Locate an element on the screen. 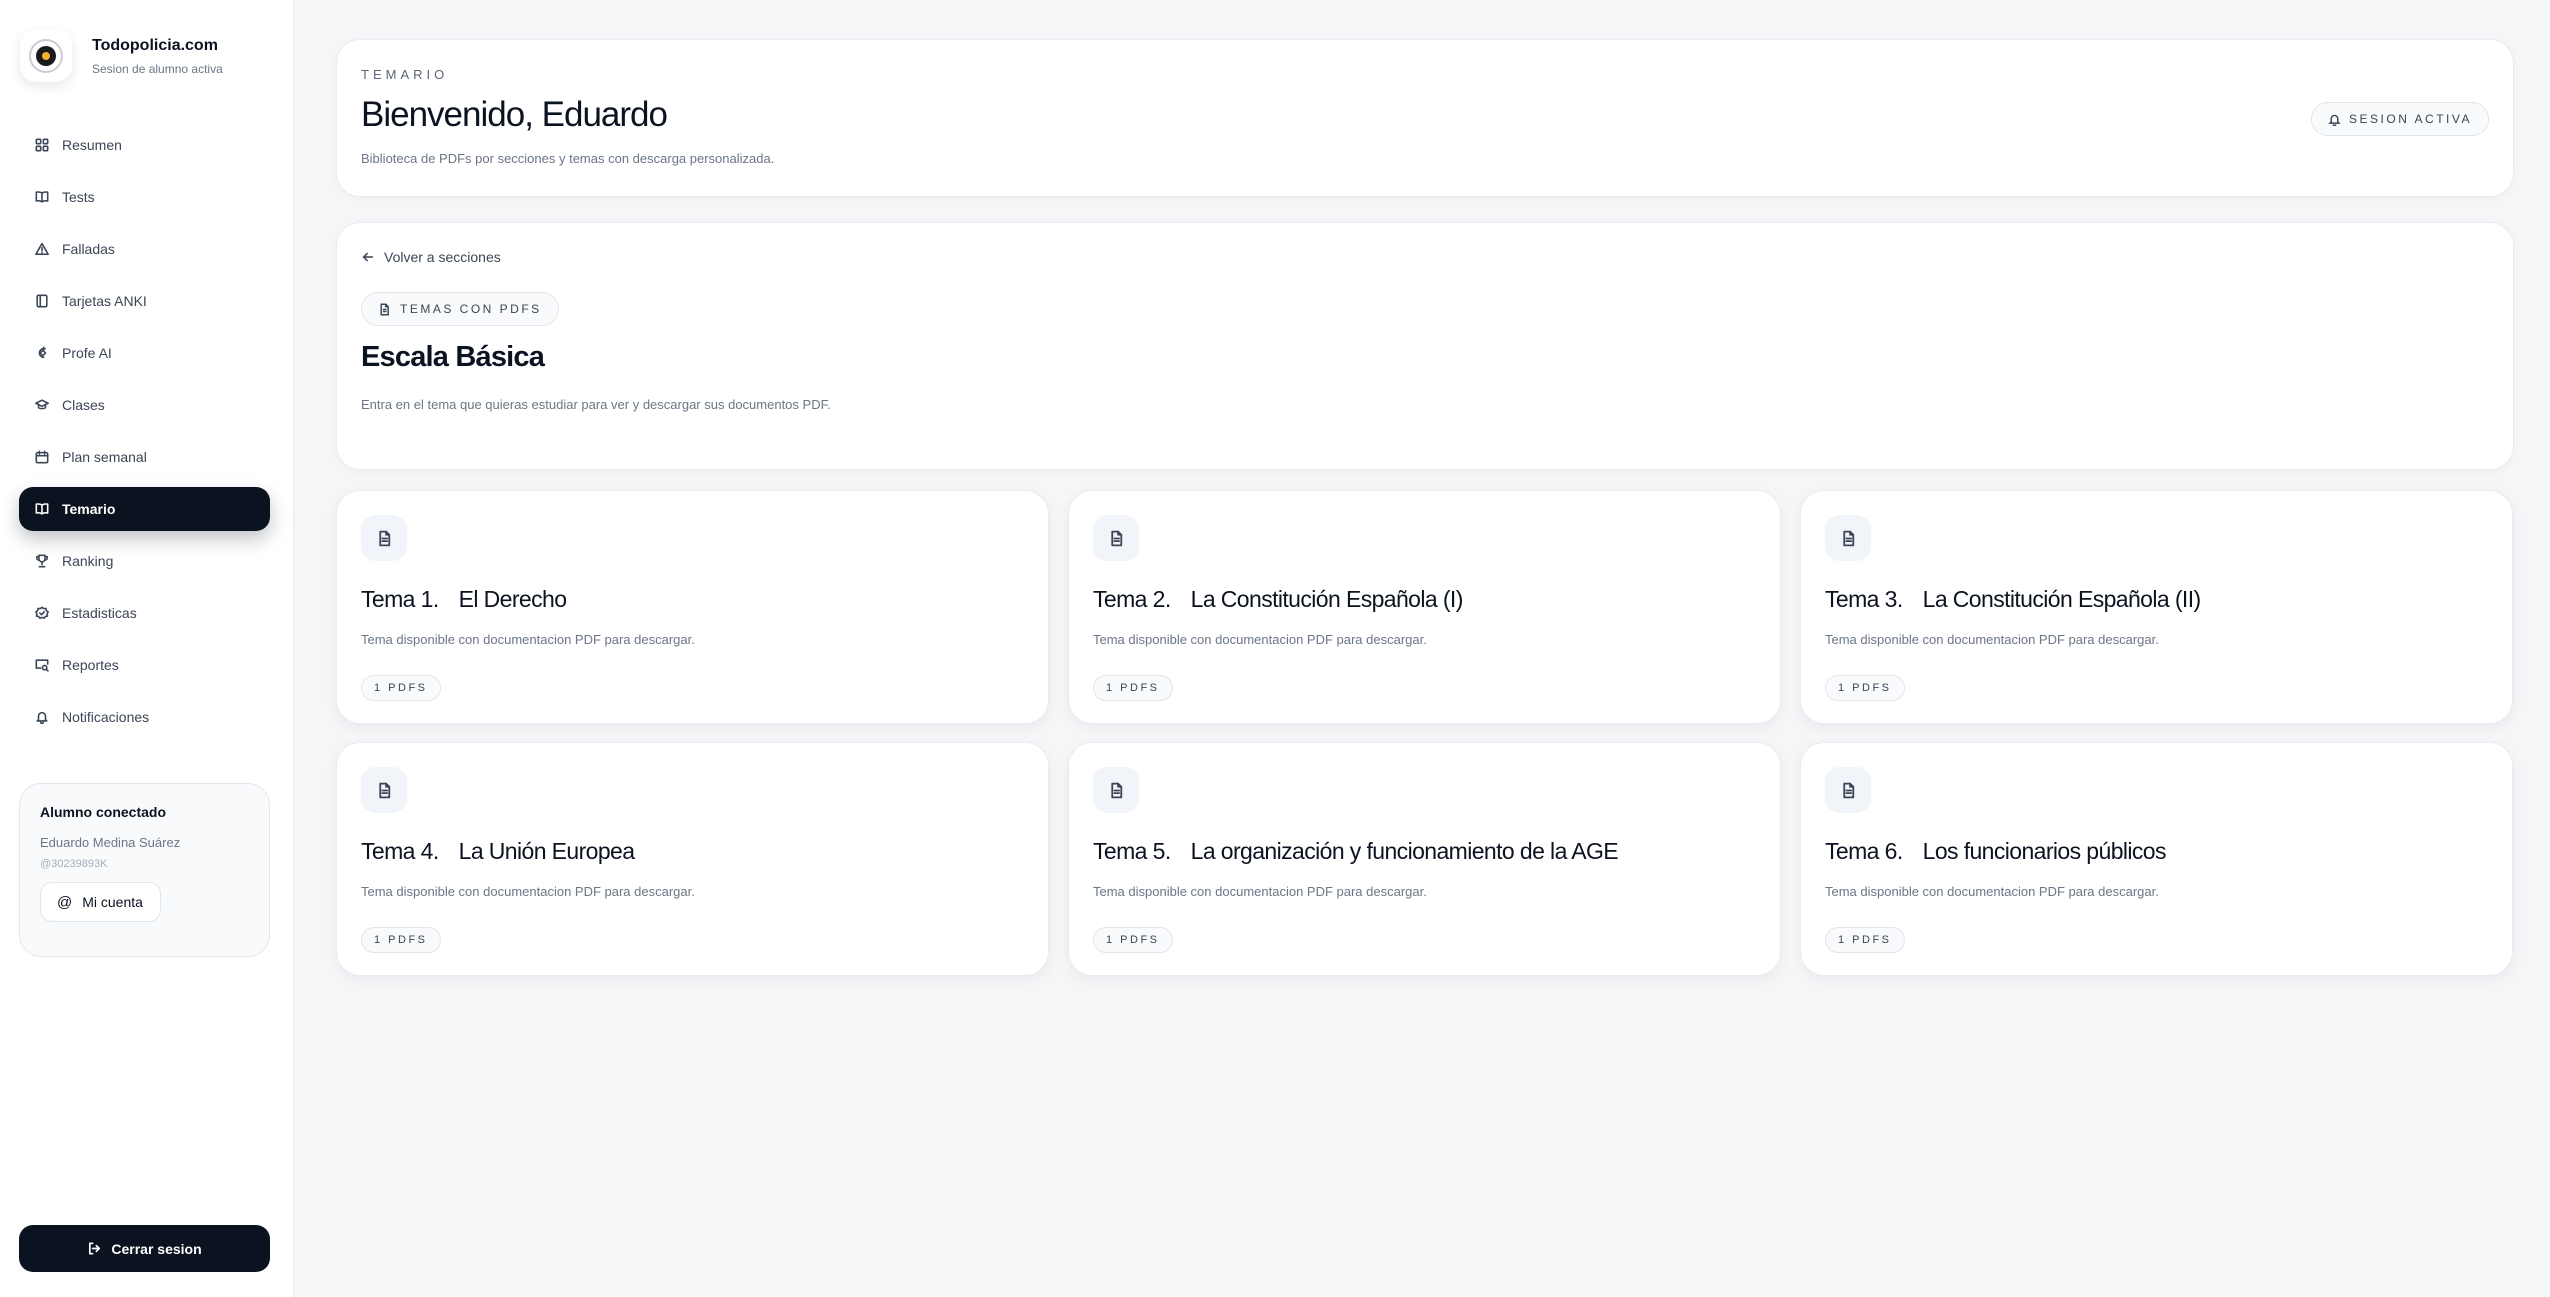 The height and width of the screenshot is (1297, 2550). sidebar-item-tests: Tests is located at coordinates (144, 197).